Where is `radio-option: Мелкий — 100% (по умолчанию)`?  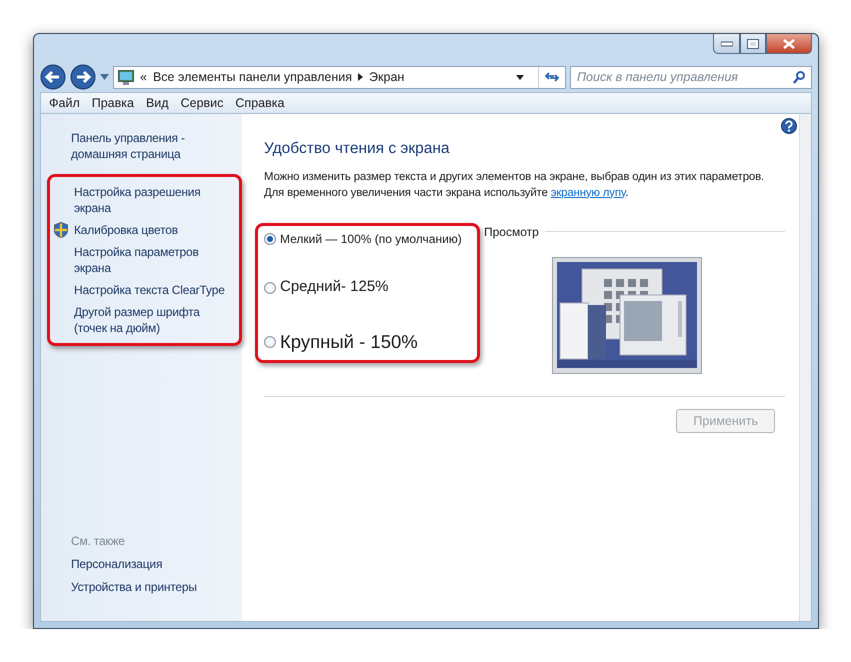 radio-option: Мелкий — 100% (по умолчанию) is located at coordinates (367, 239).